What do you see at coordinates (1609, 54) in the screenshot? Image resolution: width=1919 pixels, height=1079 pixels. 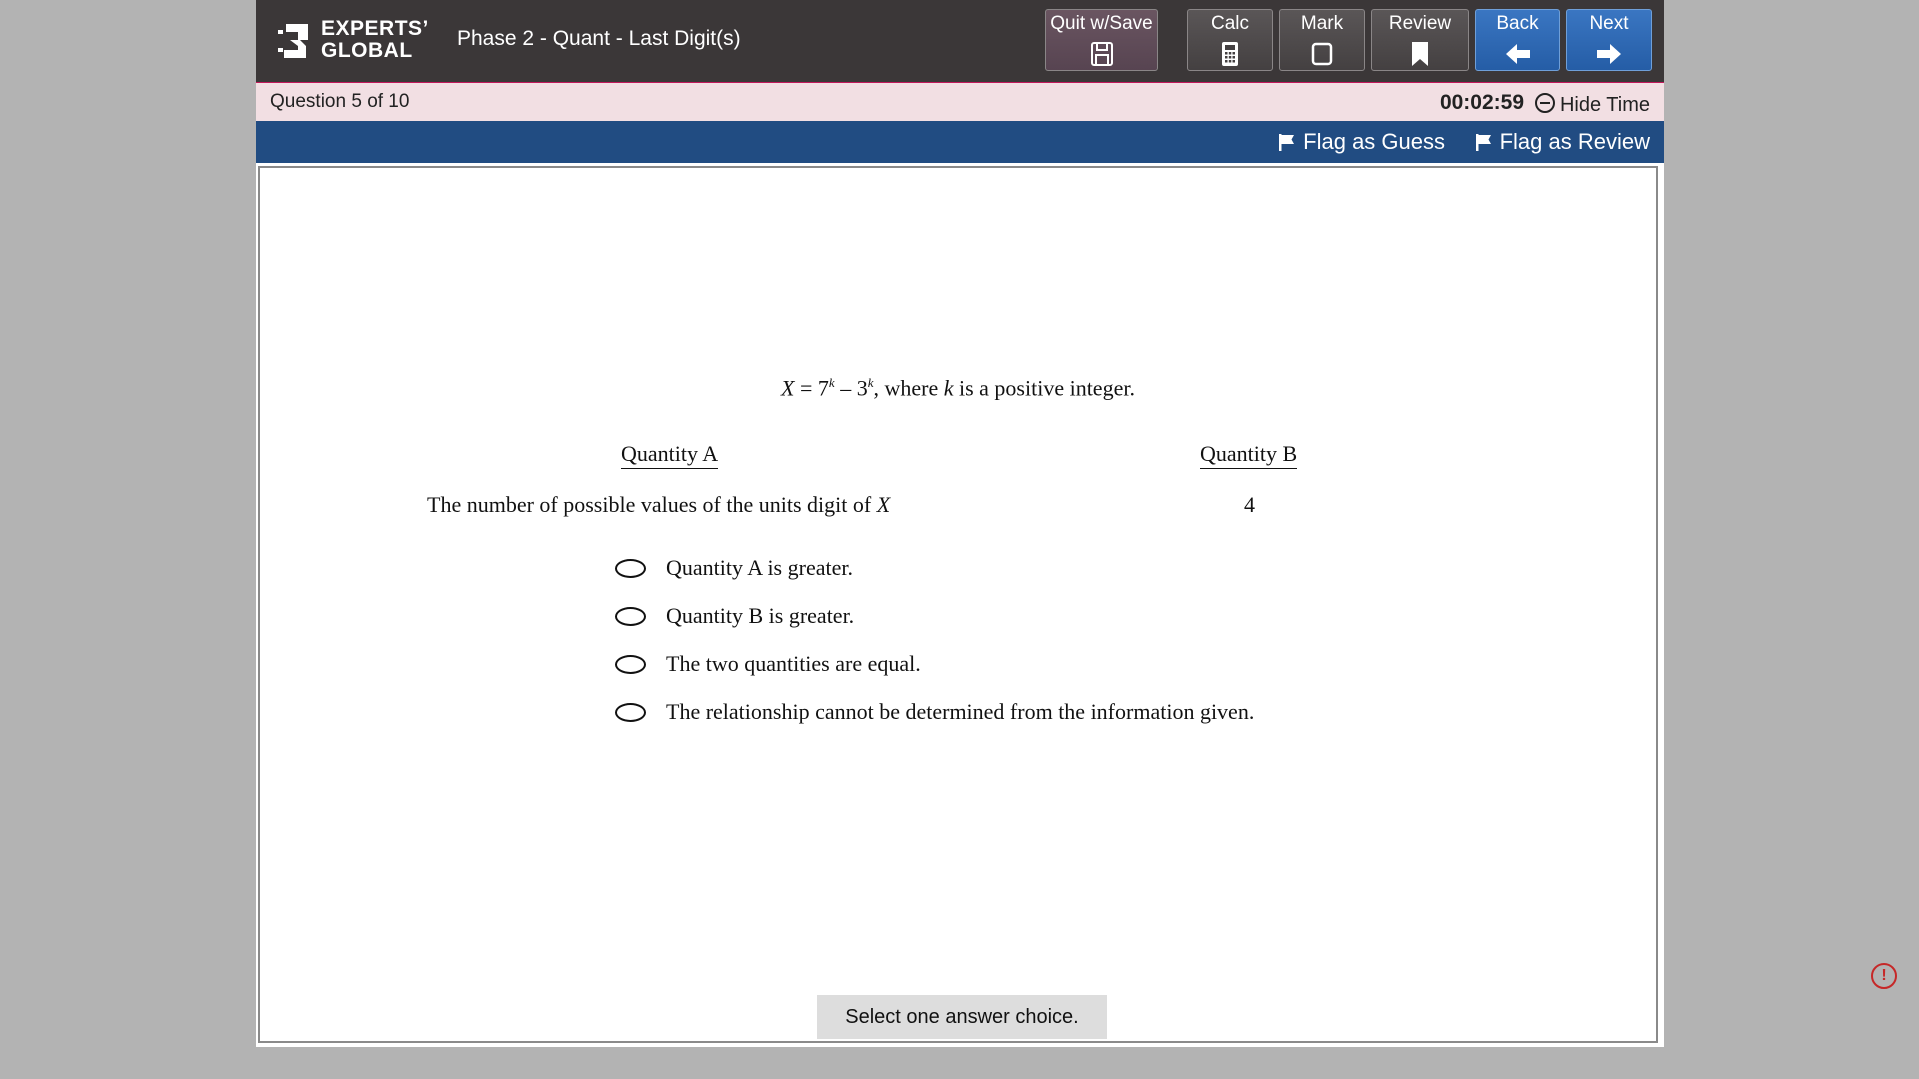 I see `arrow-right-icon` at bounding box center [1609, 54].